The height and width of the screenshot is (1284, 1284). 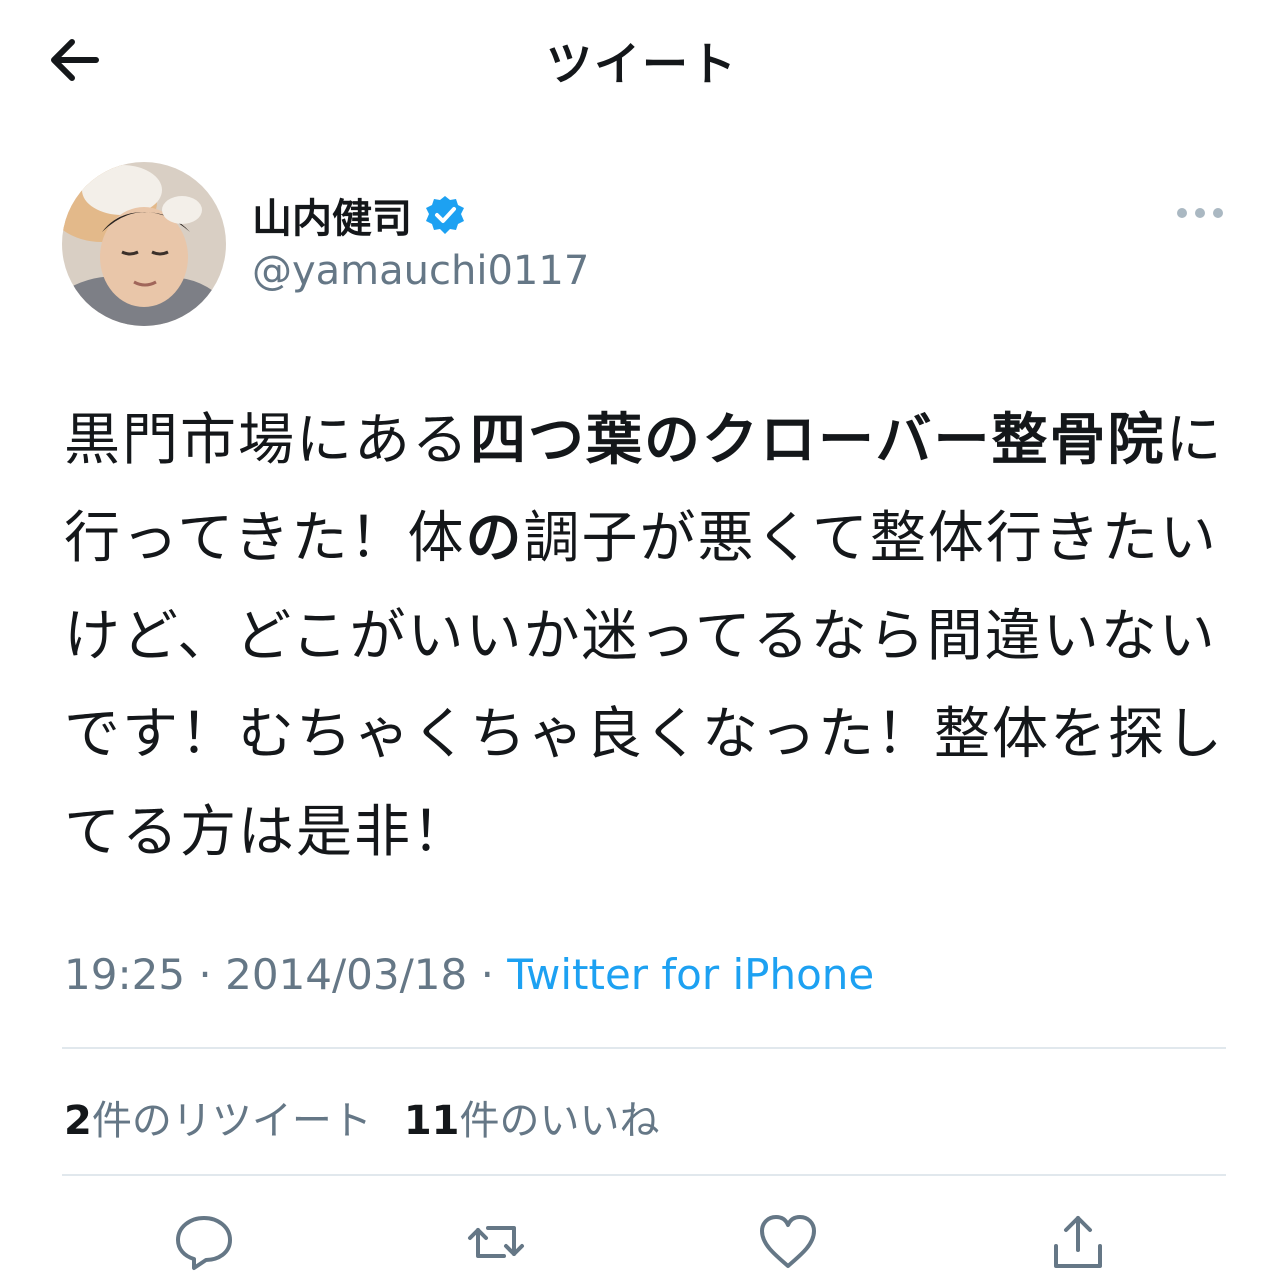 I want to click on page-title: ツイート, so click(x=642, y=64).